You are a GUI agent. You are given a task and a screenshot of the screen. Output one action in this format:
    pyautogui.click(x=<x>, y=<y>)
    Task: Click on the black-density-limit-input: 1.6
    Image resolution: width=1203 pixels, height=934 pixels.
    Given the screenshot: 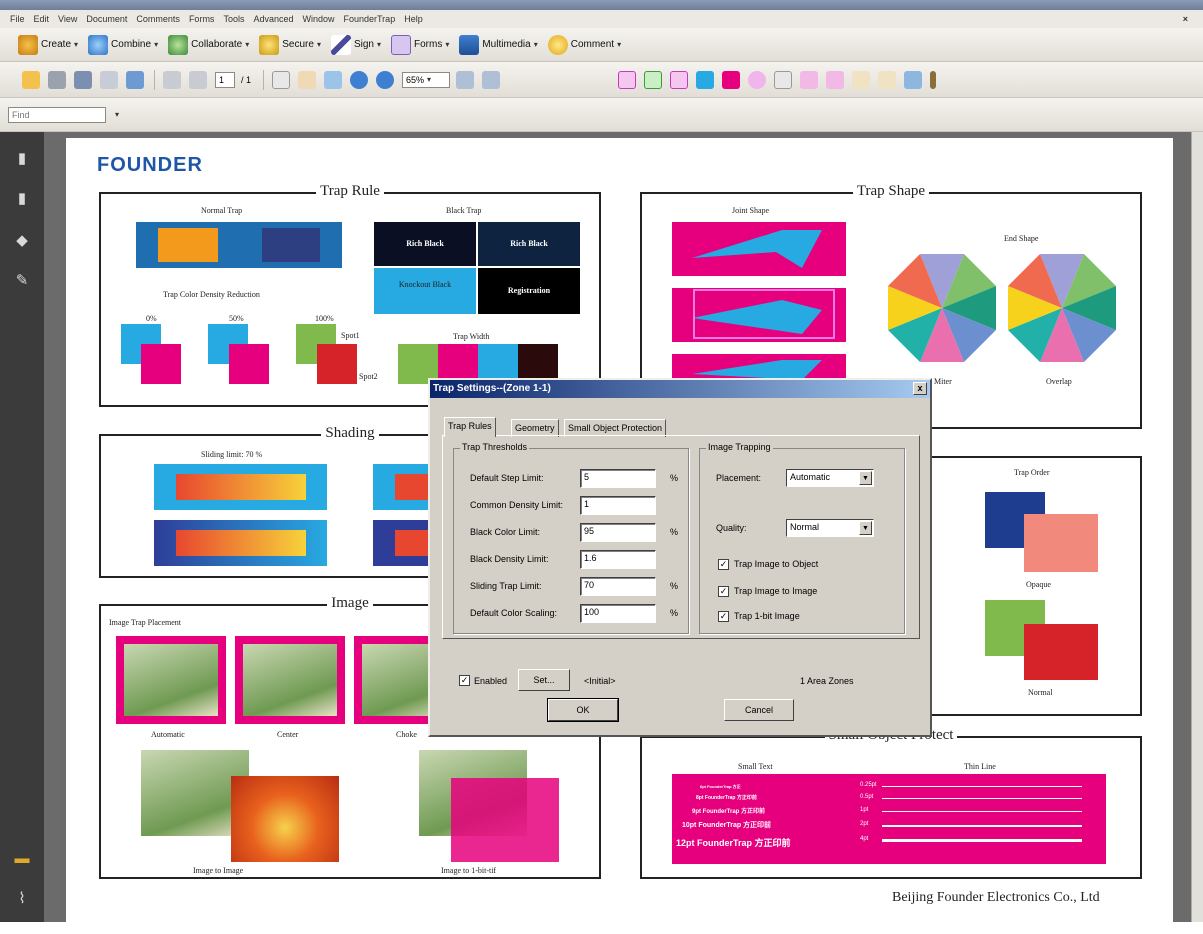 What is the action you would take?
    pyautogui.click(x=618, y=559)
    